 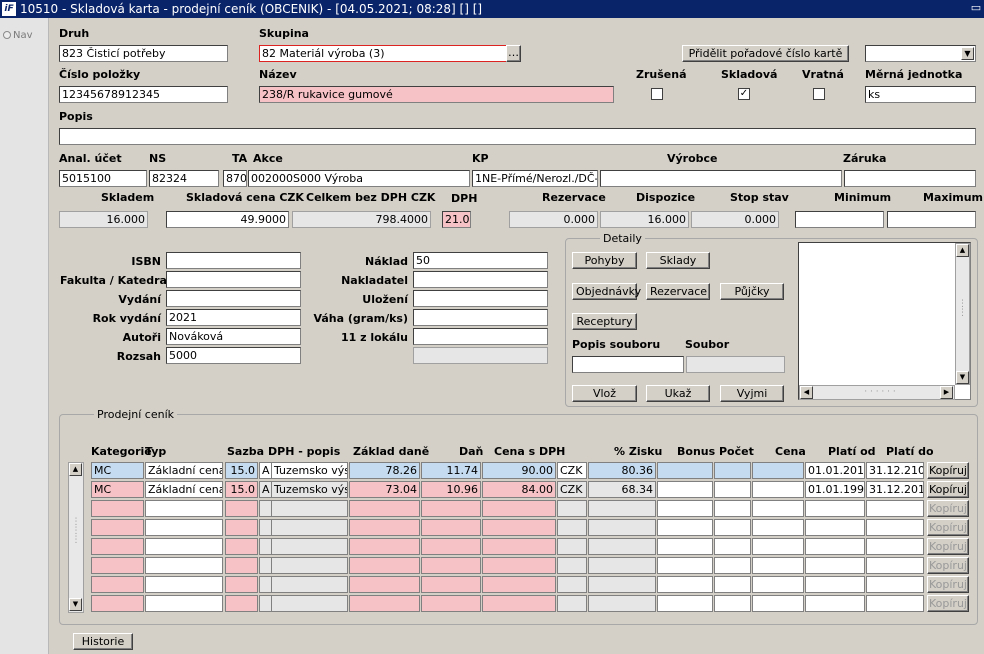 What do you see at coordinates (765, 53) in the screenshot?
I see `assign-number-button: Přidělit pořadové číslo kartě` at bounding box center [765, 53].